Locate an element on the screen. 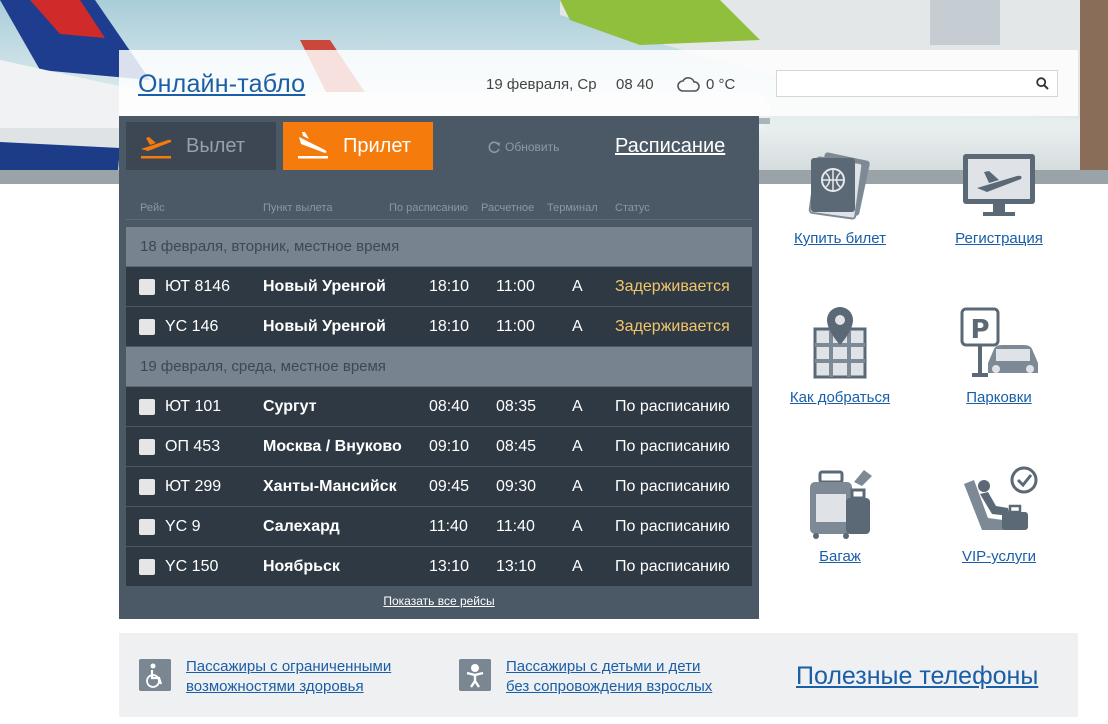 This screenshot has height=724, width=1108. estimated-time: 11:40 is located at coordinates (515, 526).